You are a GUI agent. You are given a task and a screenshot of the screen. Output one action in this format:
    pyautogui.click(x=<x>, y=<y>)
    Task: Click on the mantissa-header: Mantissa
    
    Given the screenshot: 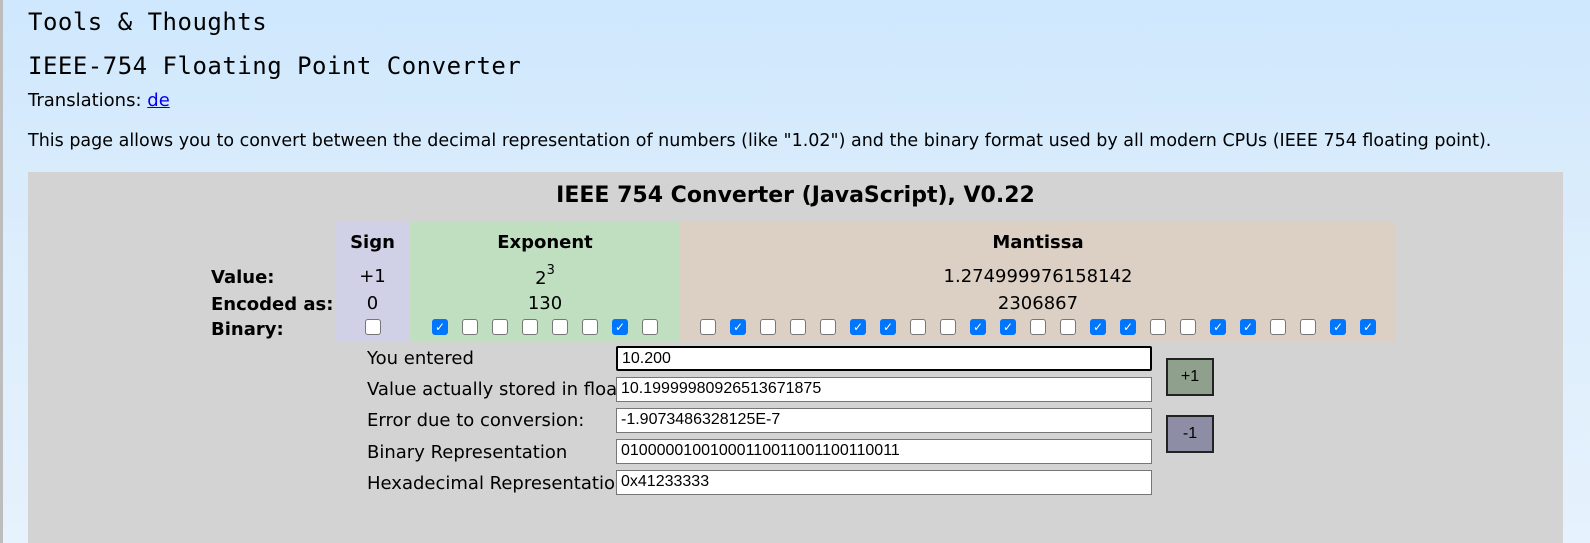 What is the action you would take?
    pyautogui.click(x=1038, y=242)
    